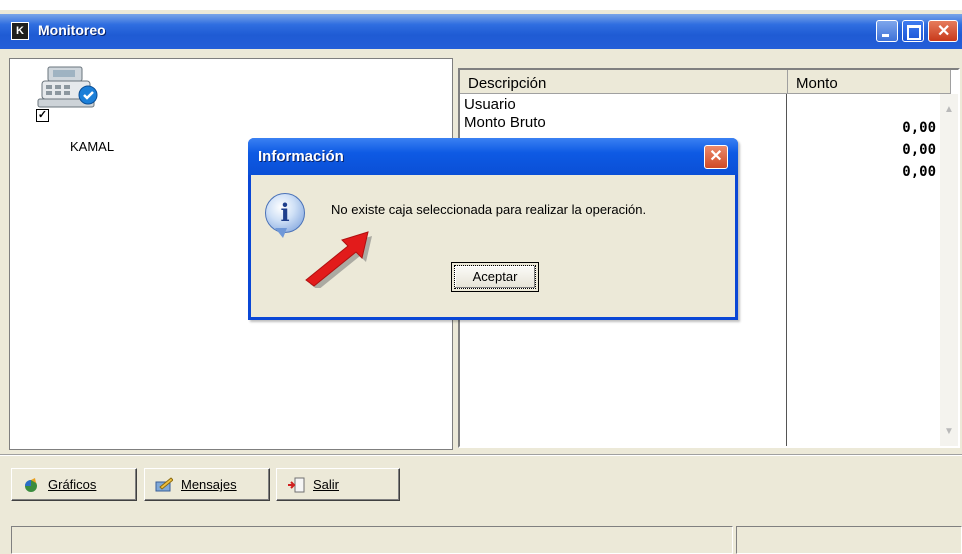 This screenshot has height=554, width=962. I want to click on graficos-label: Gráficos, so click(72, 484).